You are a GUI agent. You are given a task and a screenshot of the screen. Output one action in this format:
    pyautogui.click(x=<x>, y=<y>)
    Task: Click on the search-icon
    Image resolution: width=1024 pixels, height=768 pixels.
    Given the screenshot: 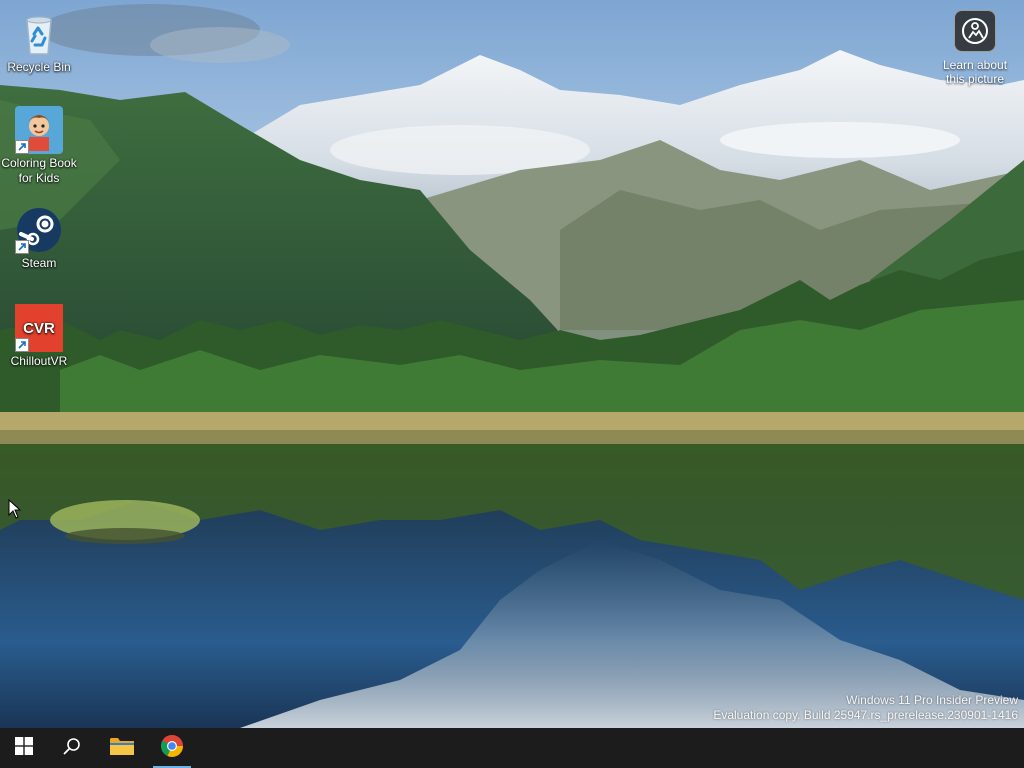 What is the action you would take?
    pyautogui.click(x=72, y=748)
    